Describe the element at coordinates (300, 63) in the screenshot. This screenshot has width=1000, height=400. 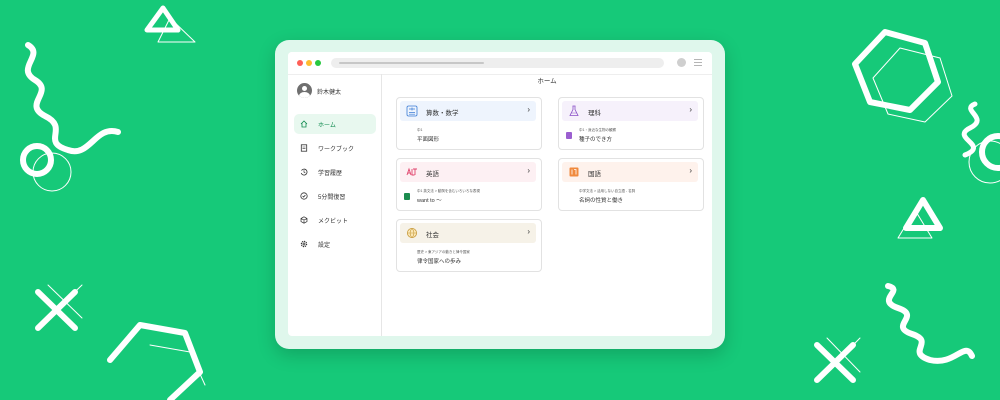
I see `close-window-button` at that location.